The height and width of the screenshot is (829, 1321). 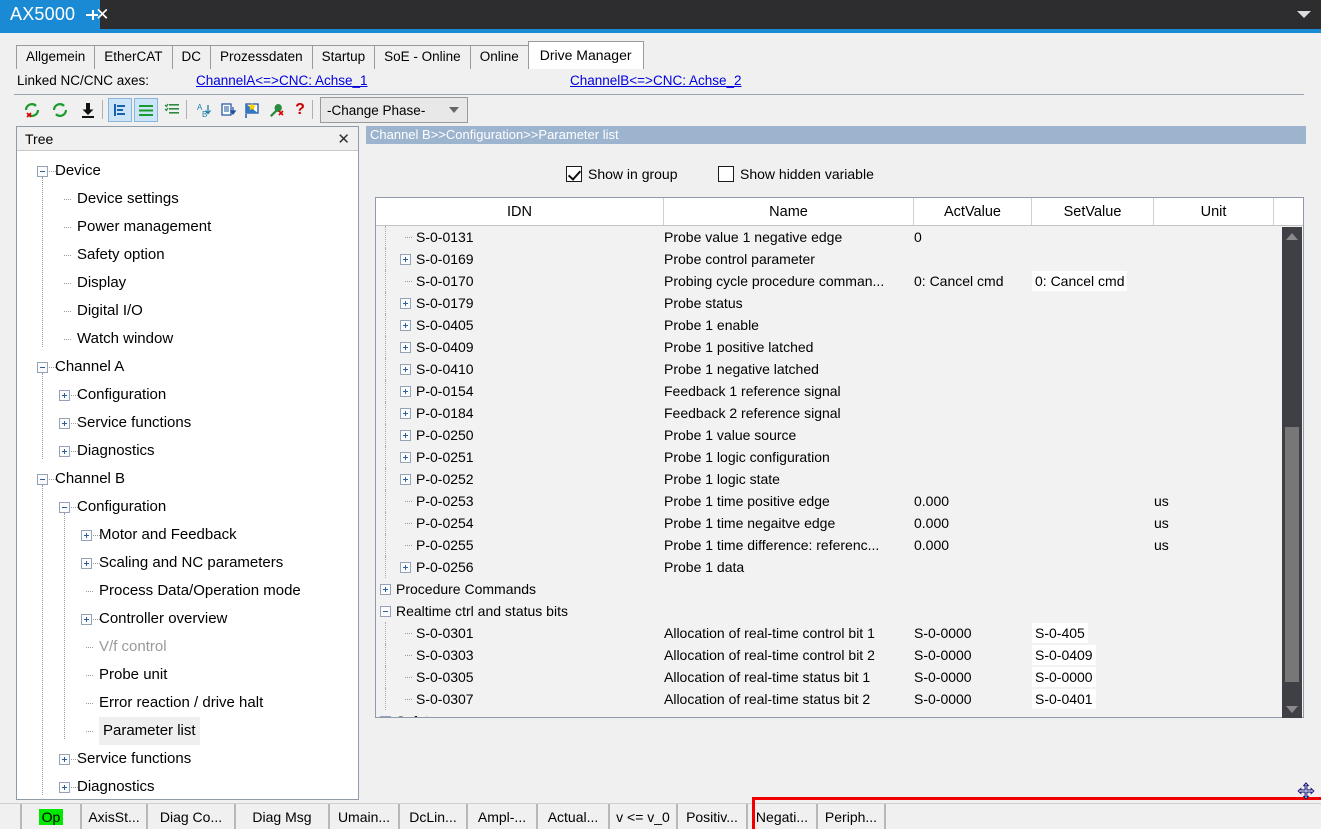 What do you see at coordinates (839, 303) in the screenshot?
I see `table-row: S-0-0179 Probe status` at bounding box center [839, 303].